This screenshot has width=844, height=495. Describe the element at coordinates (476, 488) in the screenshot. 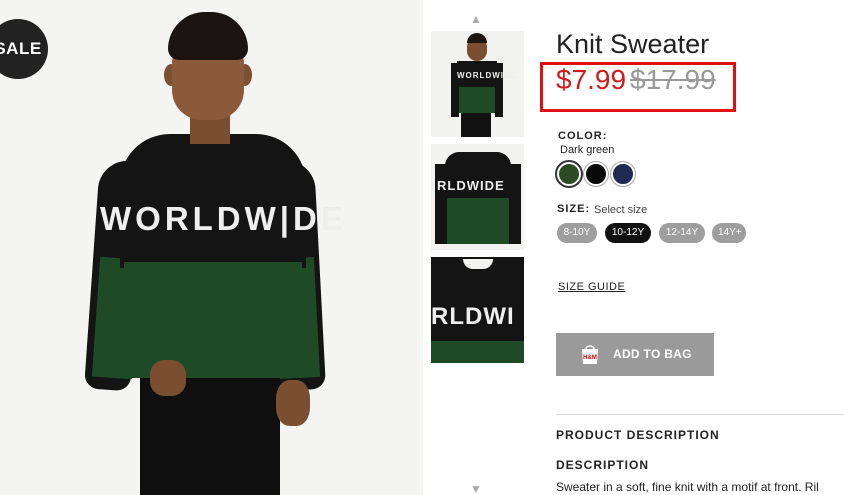

I see `thumbnails-down-arrow-icon: ▼` at that location.